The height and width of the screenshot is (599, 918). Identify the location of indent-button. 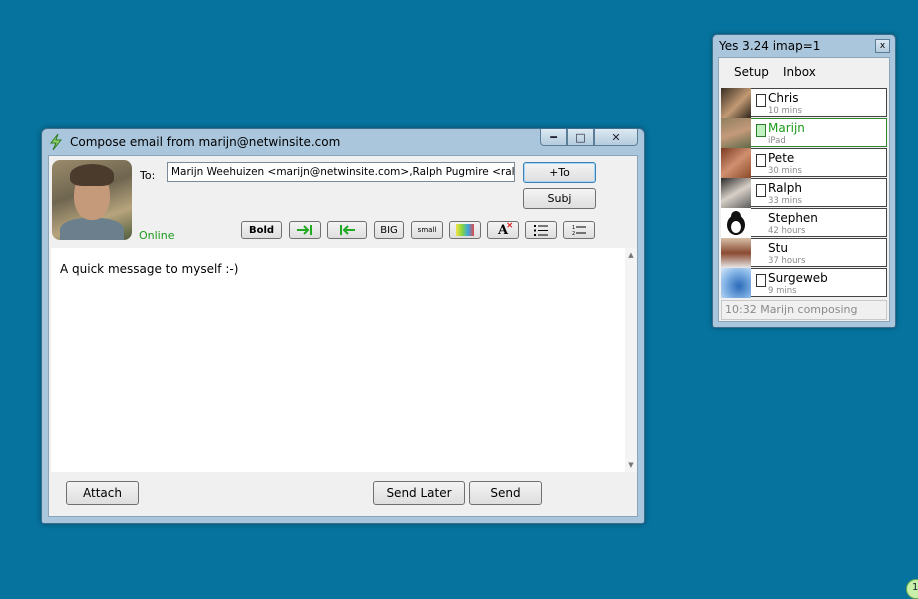
(305, 230).